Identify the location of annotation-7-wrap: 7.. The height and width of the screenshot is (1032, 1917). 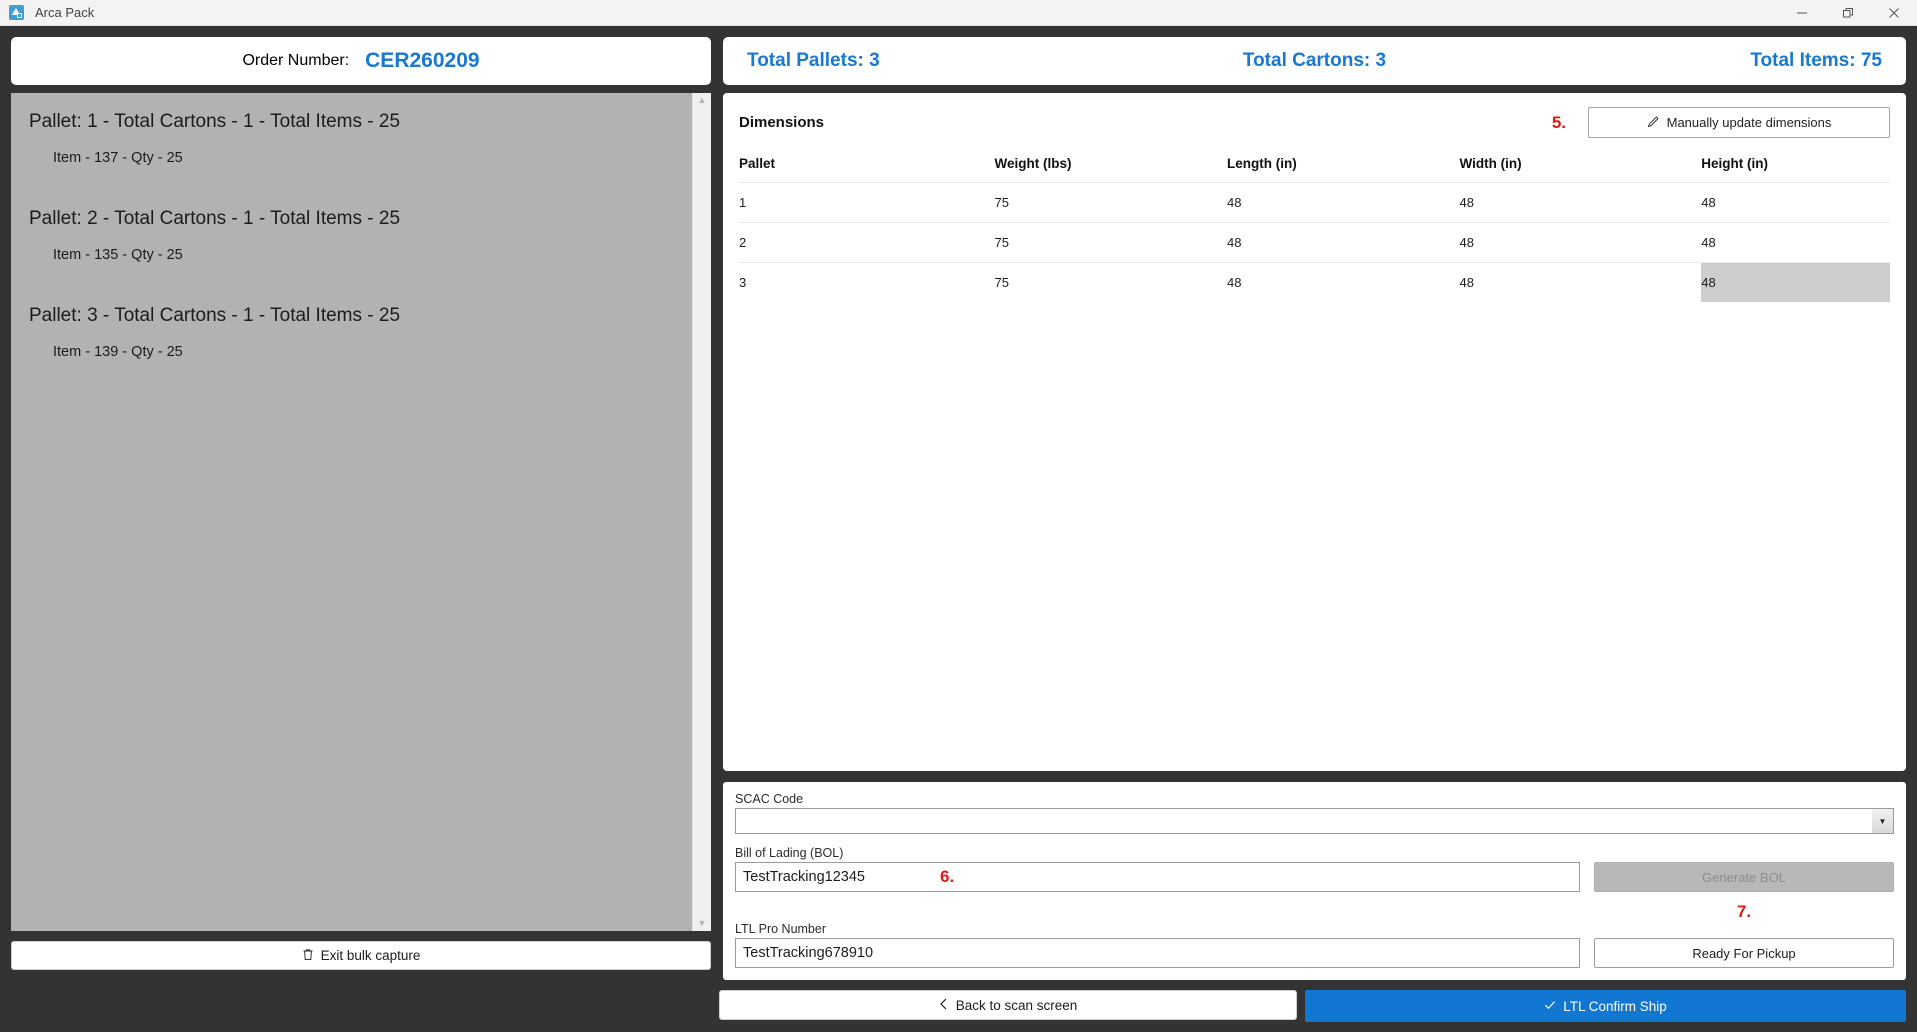
(1744, 912).